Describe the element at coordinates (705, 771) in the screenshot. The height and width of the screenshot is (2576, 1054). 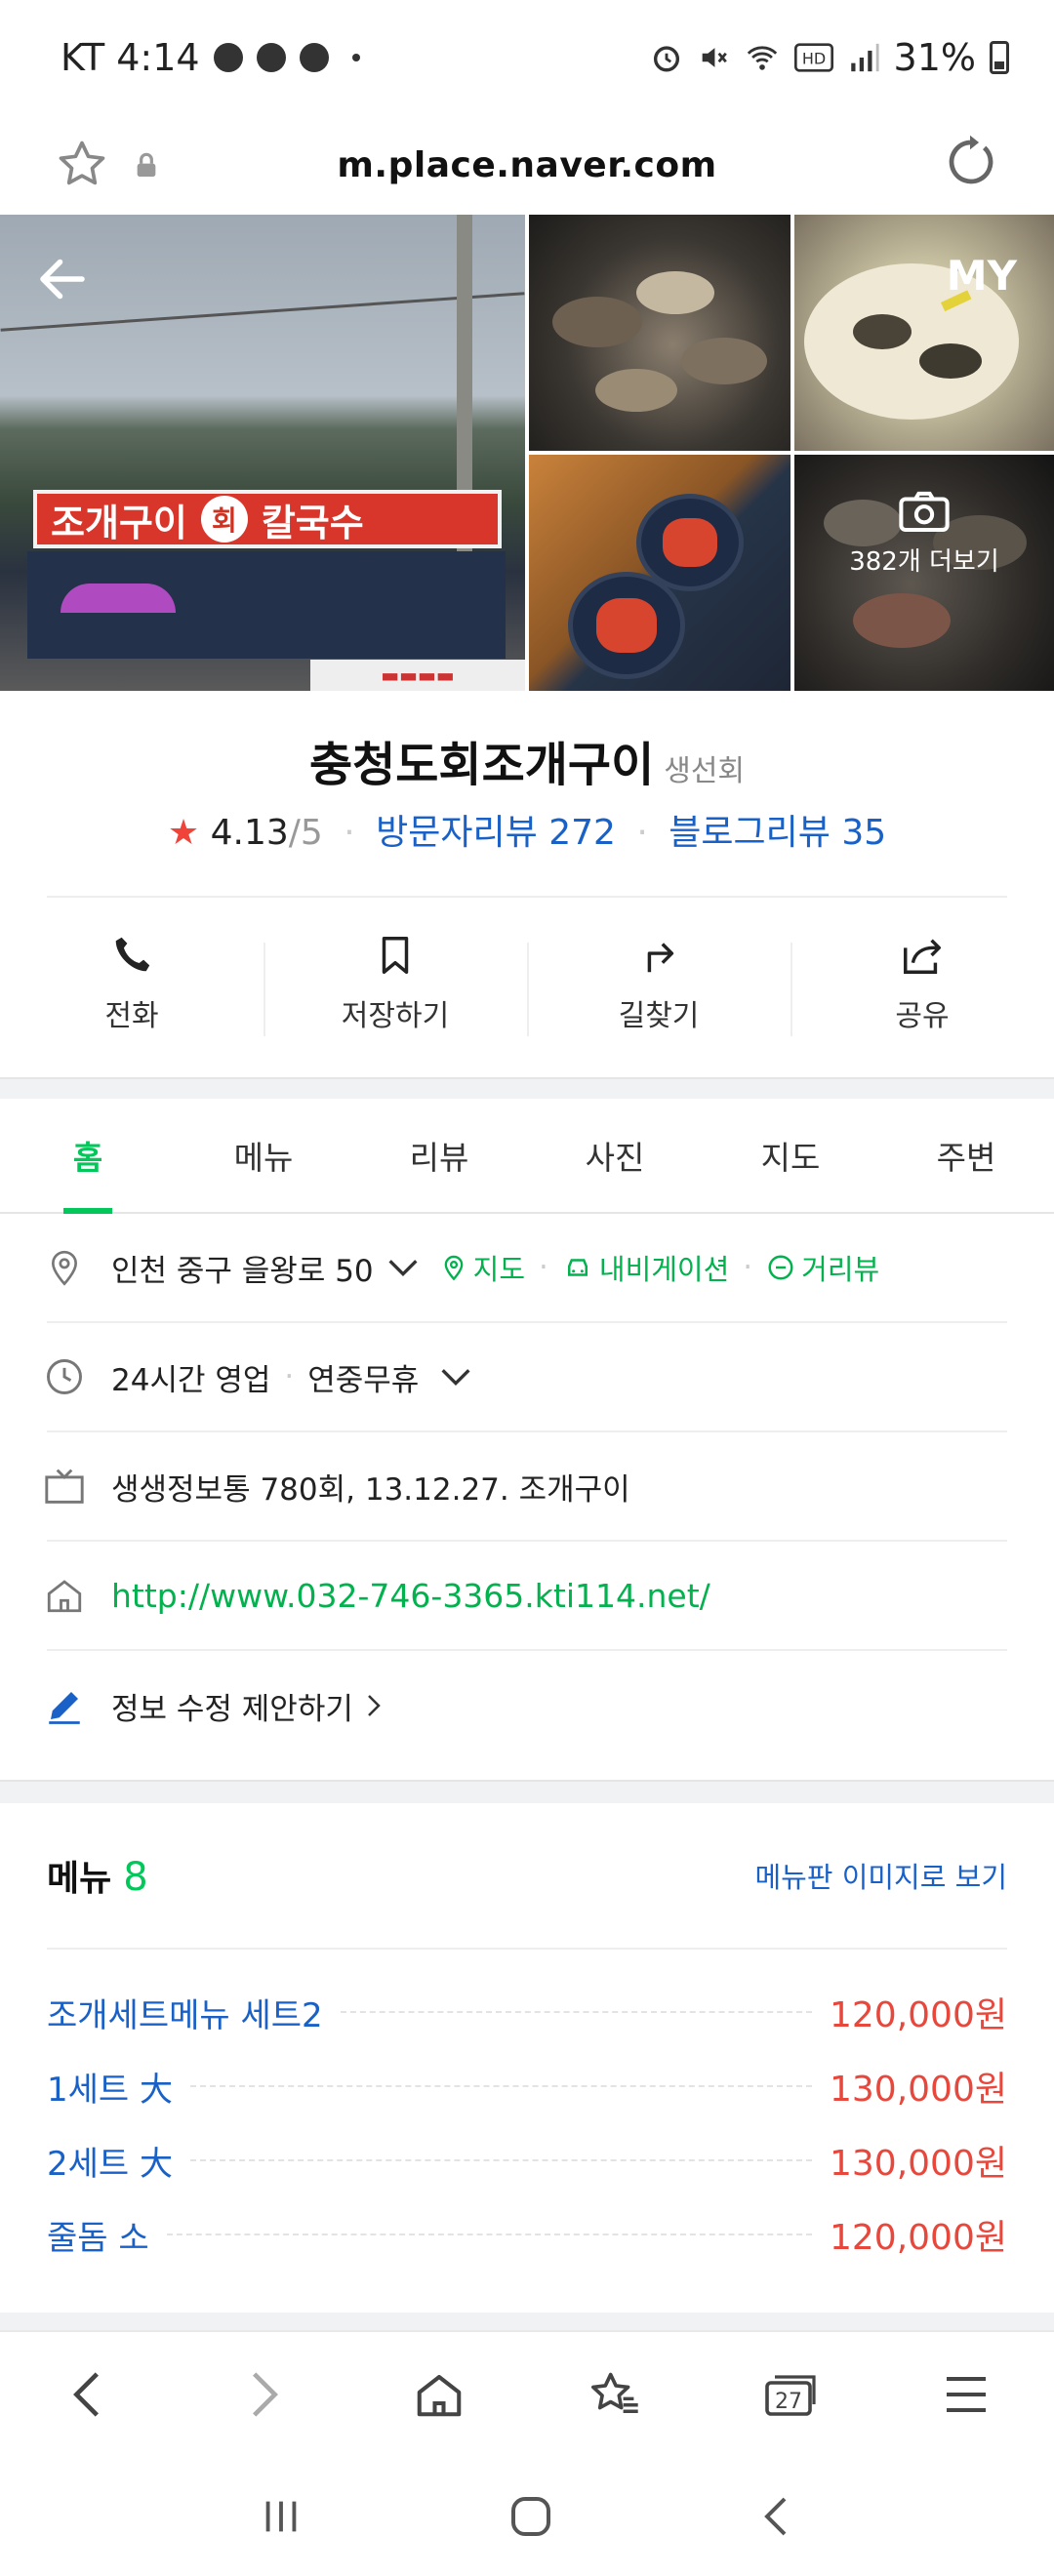
I see `place-category: 생선회` at that location.